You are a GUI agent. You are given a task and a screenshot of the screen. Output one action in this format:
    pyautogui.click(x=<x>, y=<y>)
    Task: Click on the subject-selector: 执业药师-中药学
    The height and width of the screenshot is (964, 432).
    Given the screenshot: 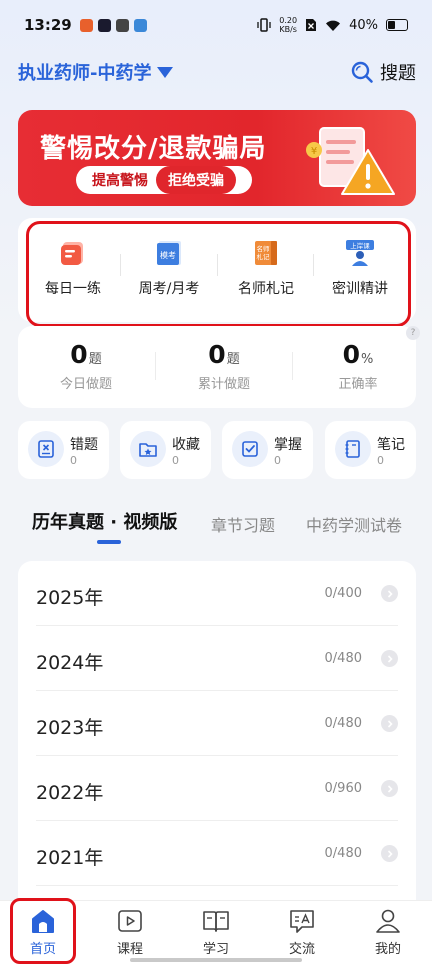 What is the action you would take?
    pyautogui.click(x=96, y=72)
    